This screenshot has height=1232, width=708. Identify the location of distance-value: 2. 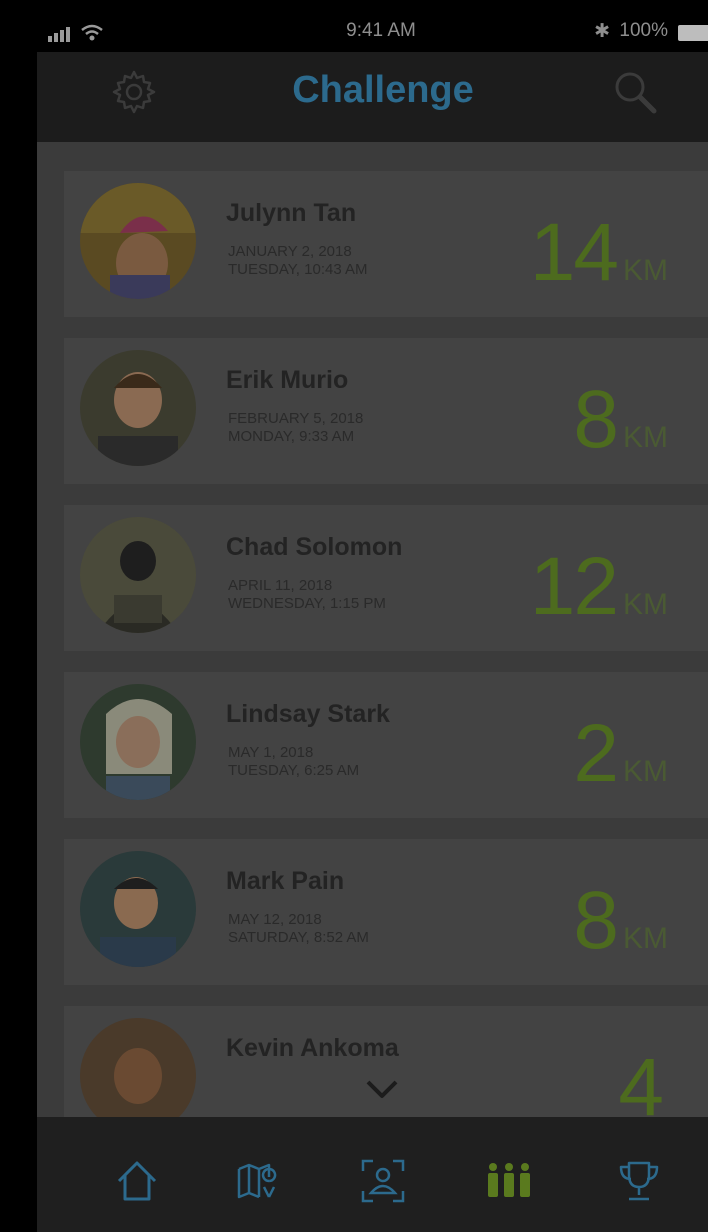
(596, 753).